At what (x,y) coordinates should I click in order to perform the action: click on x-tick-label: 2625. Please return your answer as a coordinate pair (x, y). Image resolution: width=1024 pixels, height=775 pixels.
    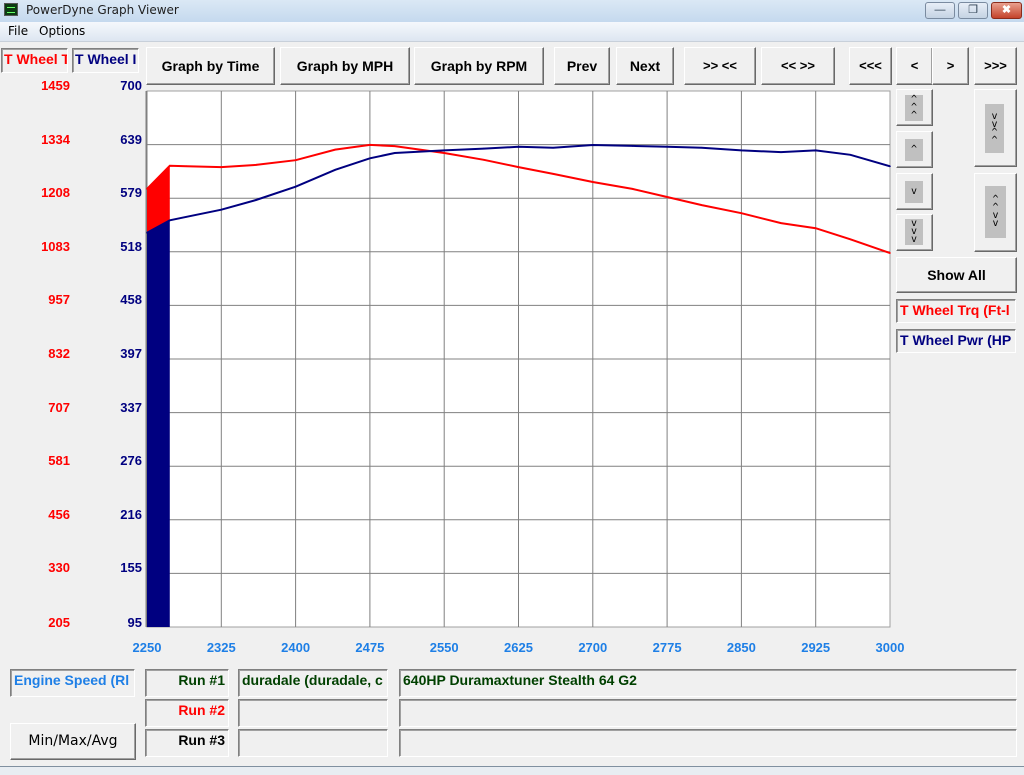
    Looking at the image, I should click on (518, 647).